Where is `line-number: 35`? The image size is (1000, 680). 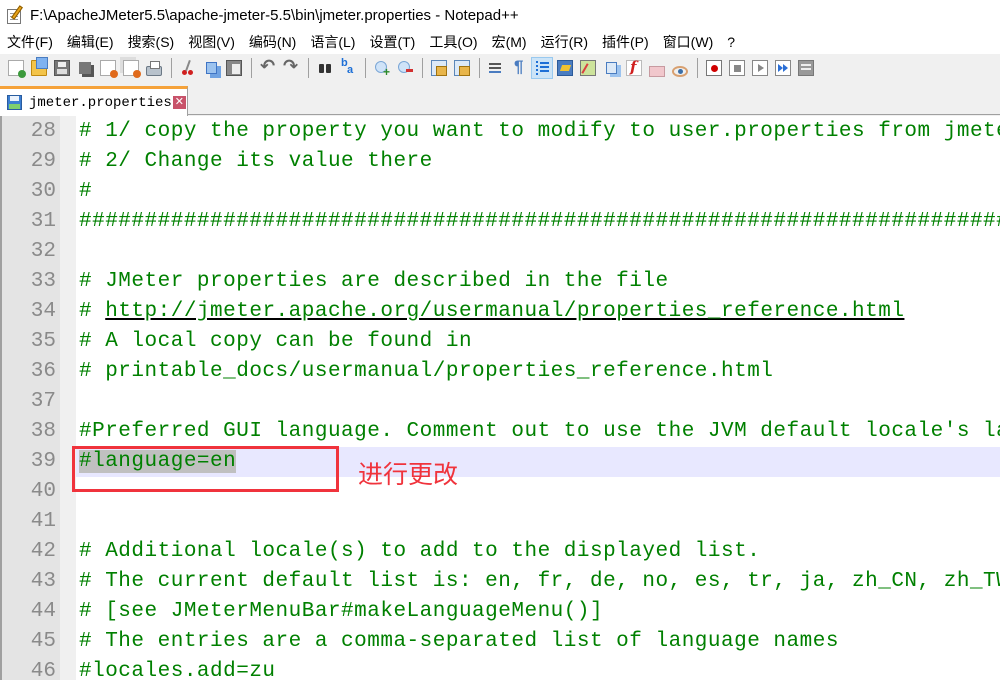 line-number: 35 is located at coordinates (43, 341).